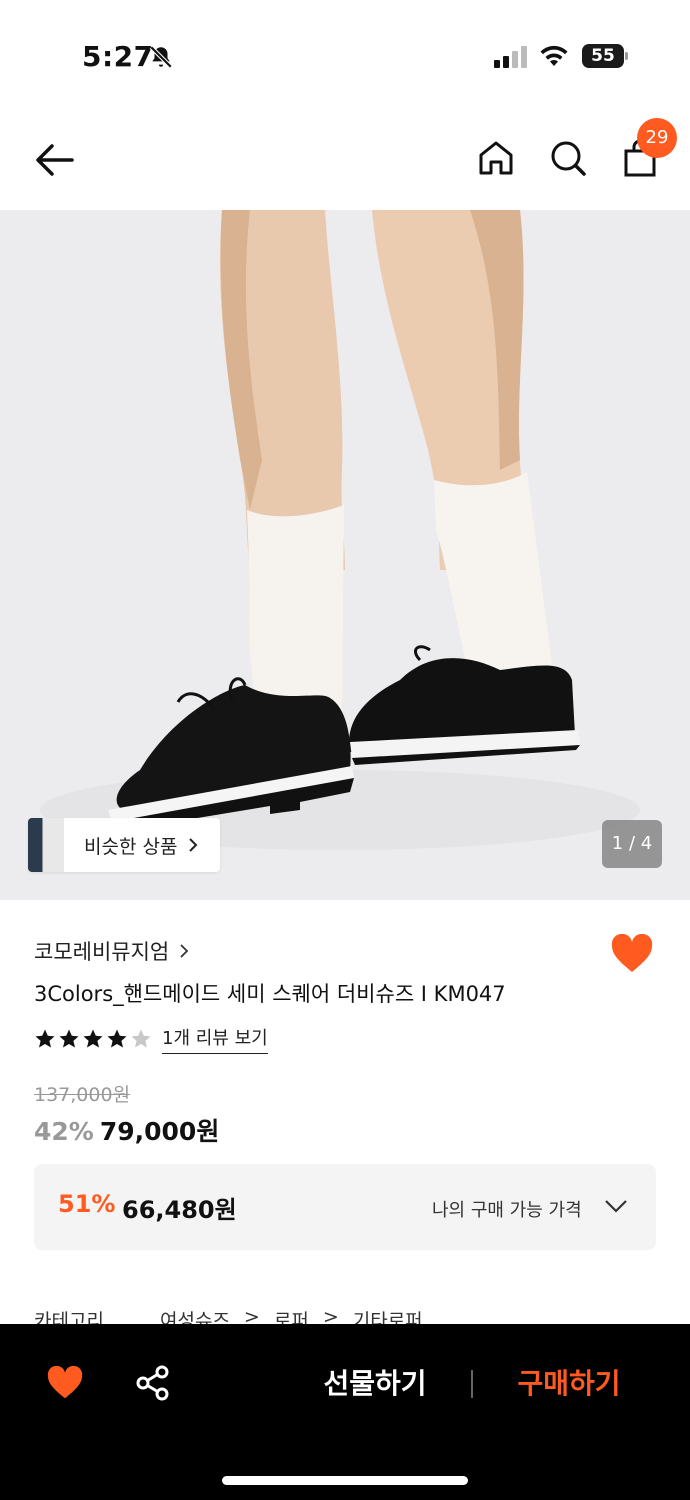  I want to click on battery-level: 55, so click(603, 56).